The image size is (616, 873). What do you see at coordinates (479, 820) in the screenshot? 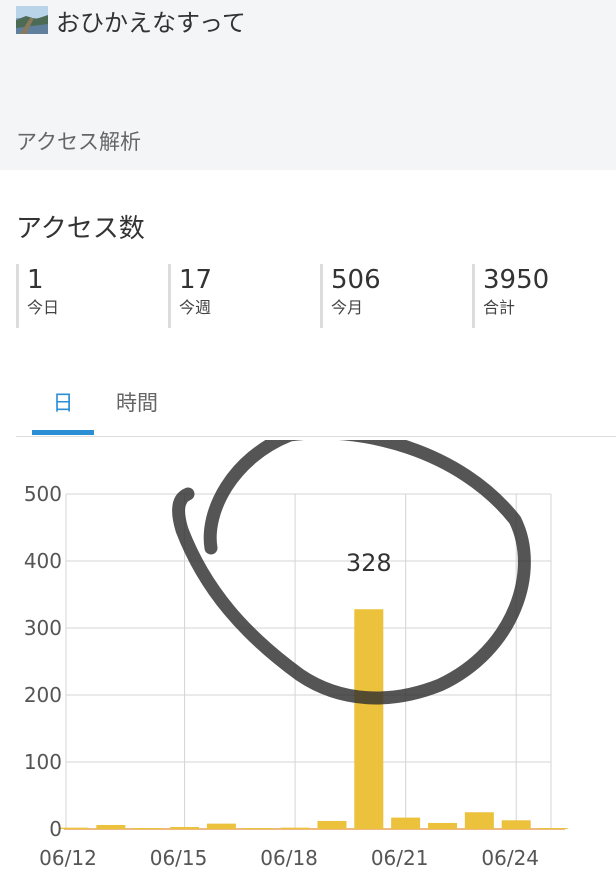
I see `bar-06/23` at bounding box center [479, 820].